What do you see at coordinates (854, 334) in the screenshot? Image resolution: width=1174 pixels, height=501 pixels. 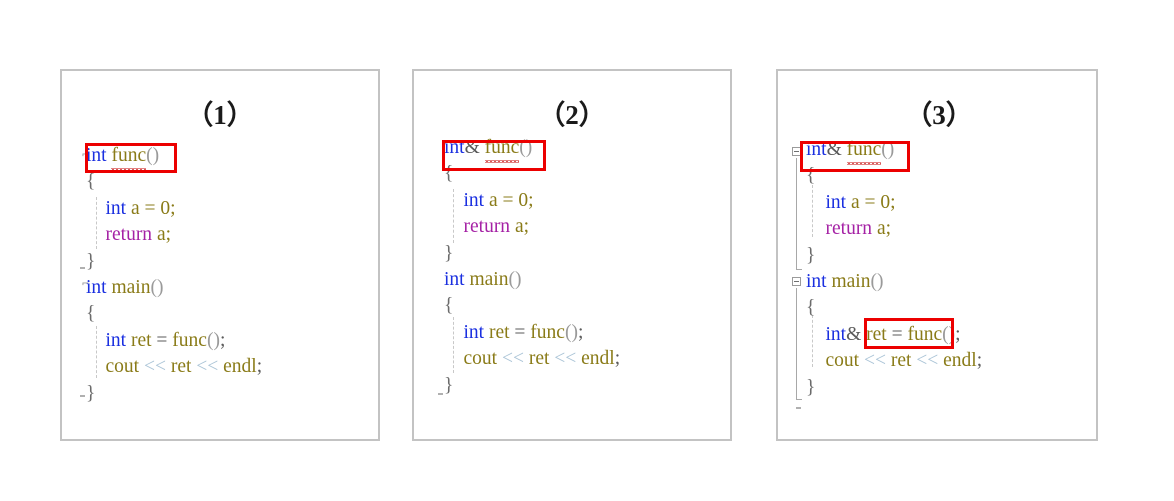 I see `code-token: &` at bounding box center [854, 334].